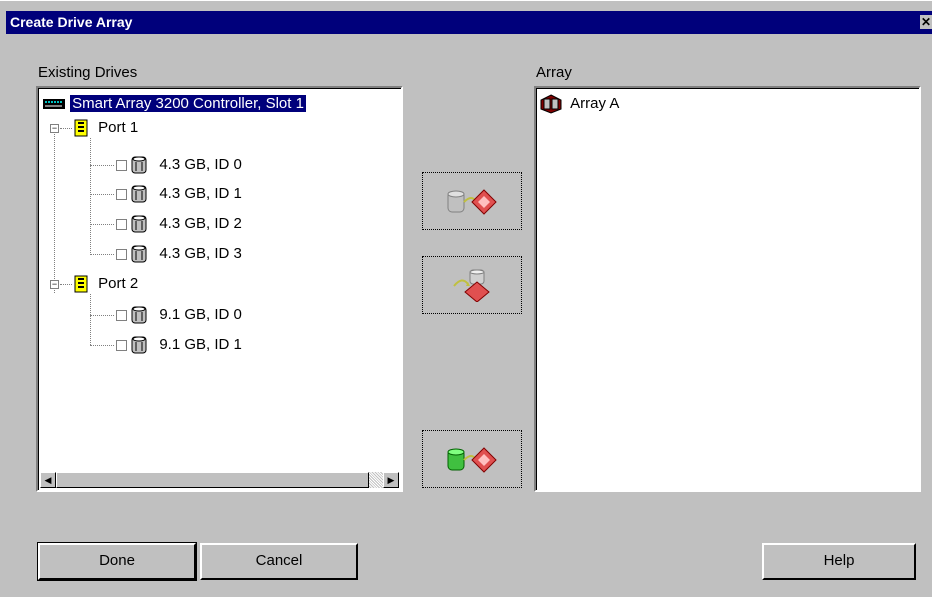 The width and height of the screenshot is (932, 597). What do you see at coordinates (188, 103) in the screenshot?
I see `controller-label: Smart Array 3200 Controller, Slot 1` at bounding box center [188, 103].